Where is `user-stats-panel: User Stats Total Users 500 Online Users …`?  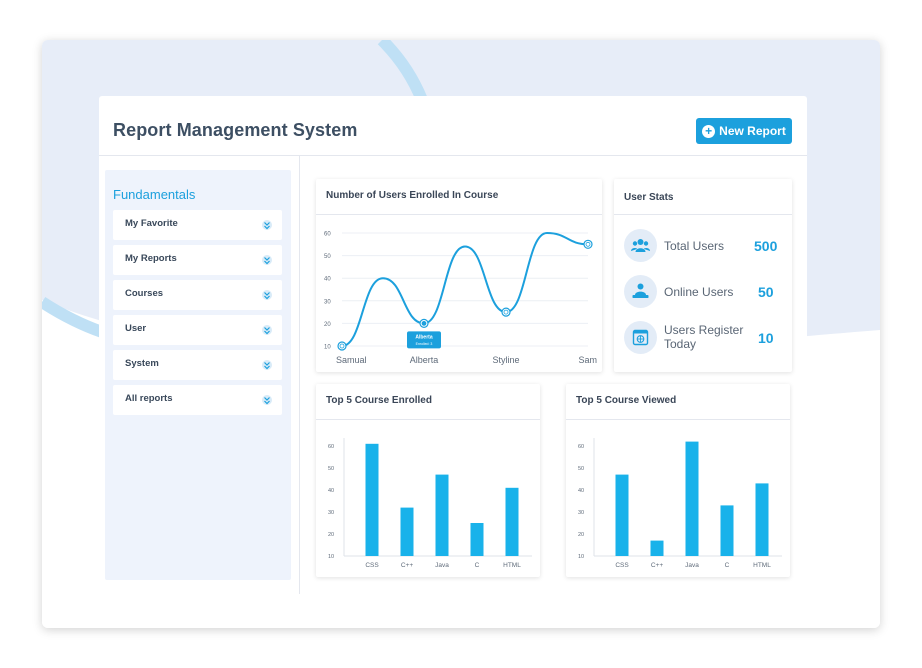 user-stats-panel: User Stats Total Users 500 Online Users … is located at coordinates (703, 275).